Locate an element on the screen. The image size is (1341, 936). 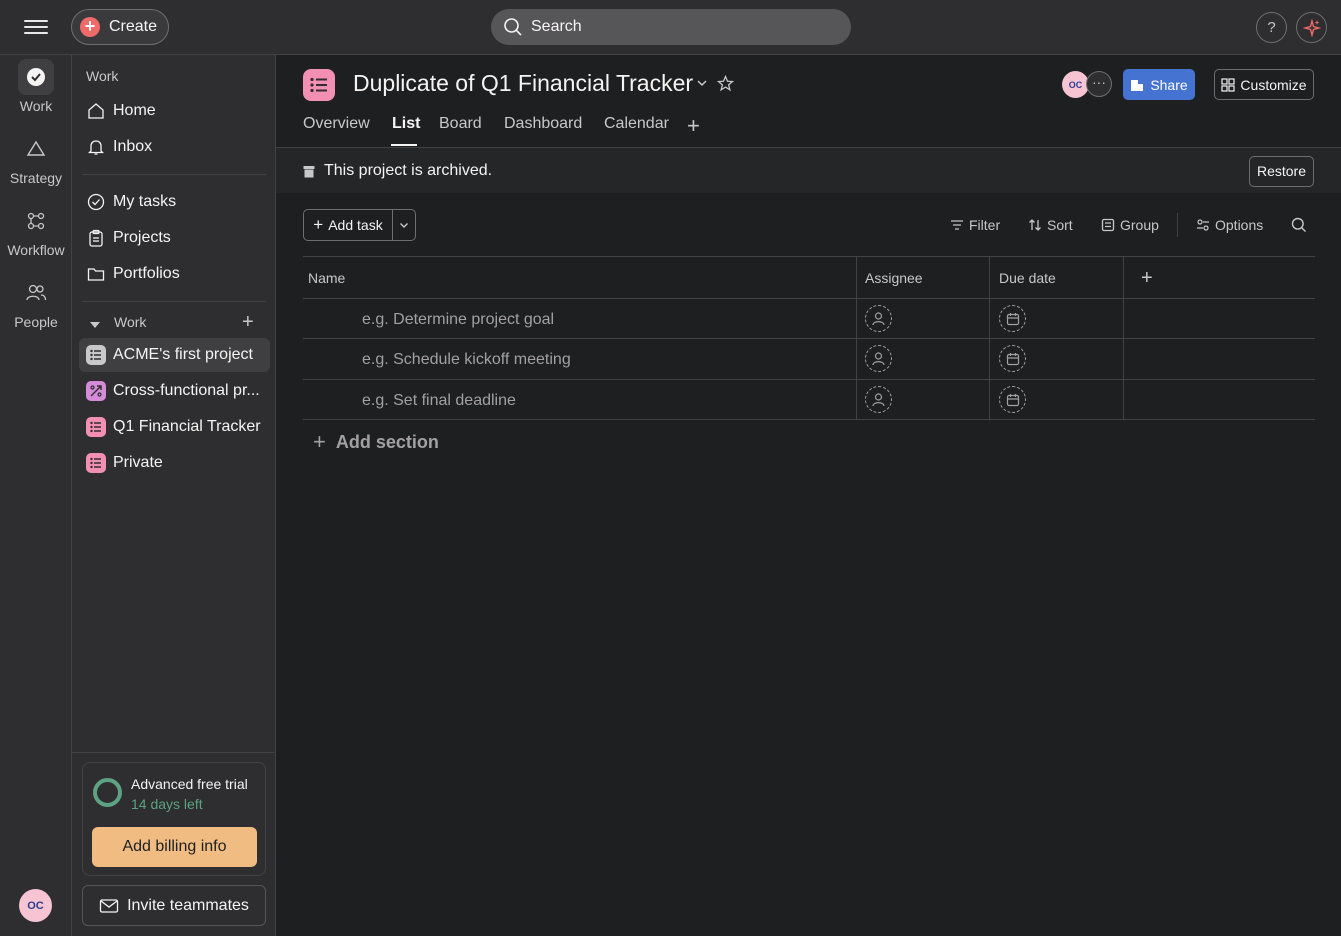
restore-button: Restore is located at coordinates (1281, 171).